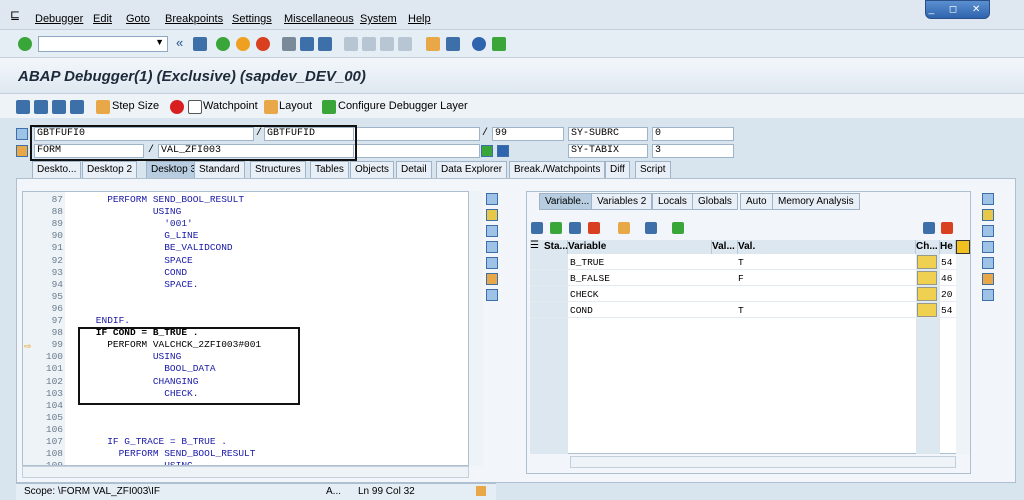 This screenshot has width=1024, height=500. Describe the element at coordinates (750, 294) in the screenshot. I see `table-row: CHECK 20` at that location.